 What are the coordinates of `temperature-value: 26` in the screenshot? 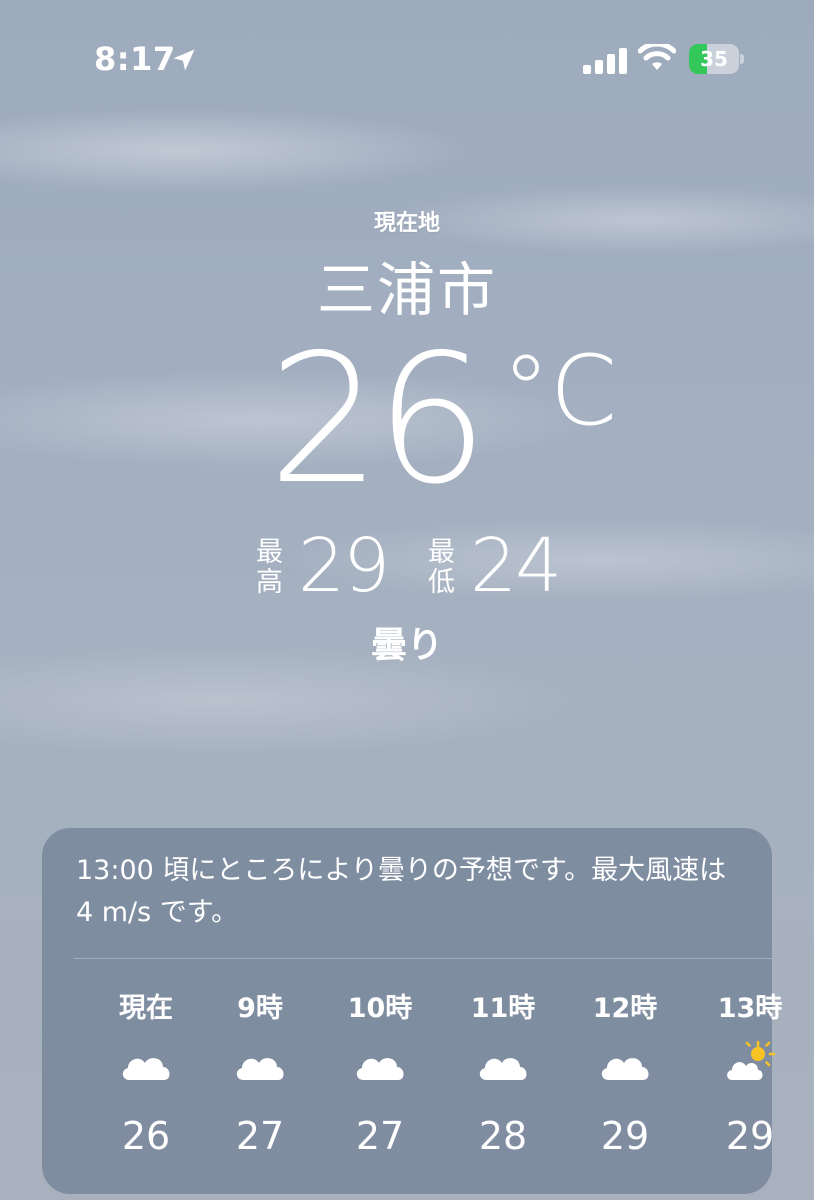 It's located at (378, 419).